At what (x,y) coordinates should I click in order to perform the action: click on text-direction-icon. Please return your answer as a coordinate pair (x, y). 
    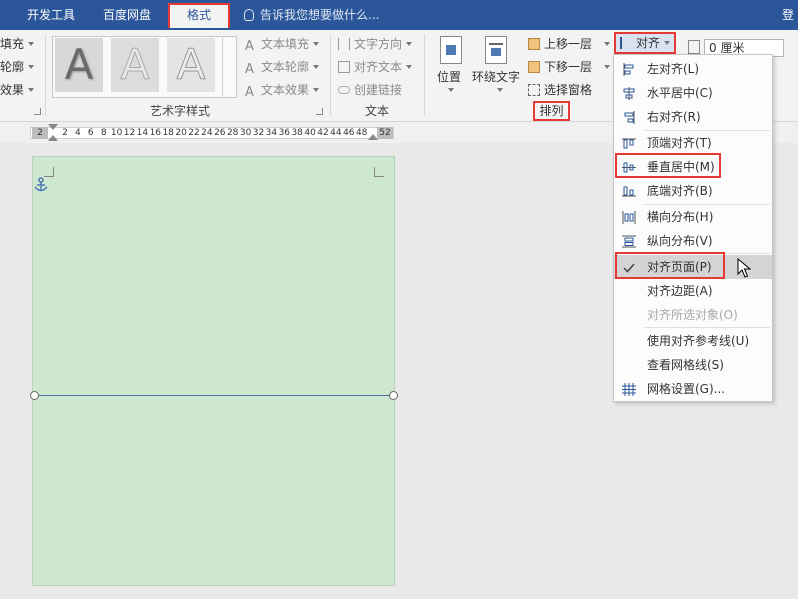
    Looking at the image, I should click on (344, 44).